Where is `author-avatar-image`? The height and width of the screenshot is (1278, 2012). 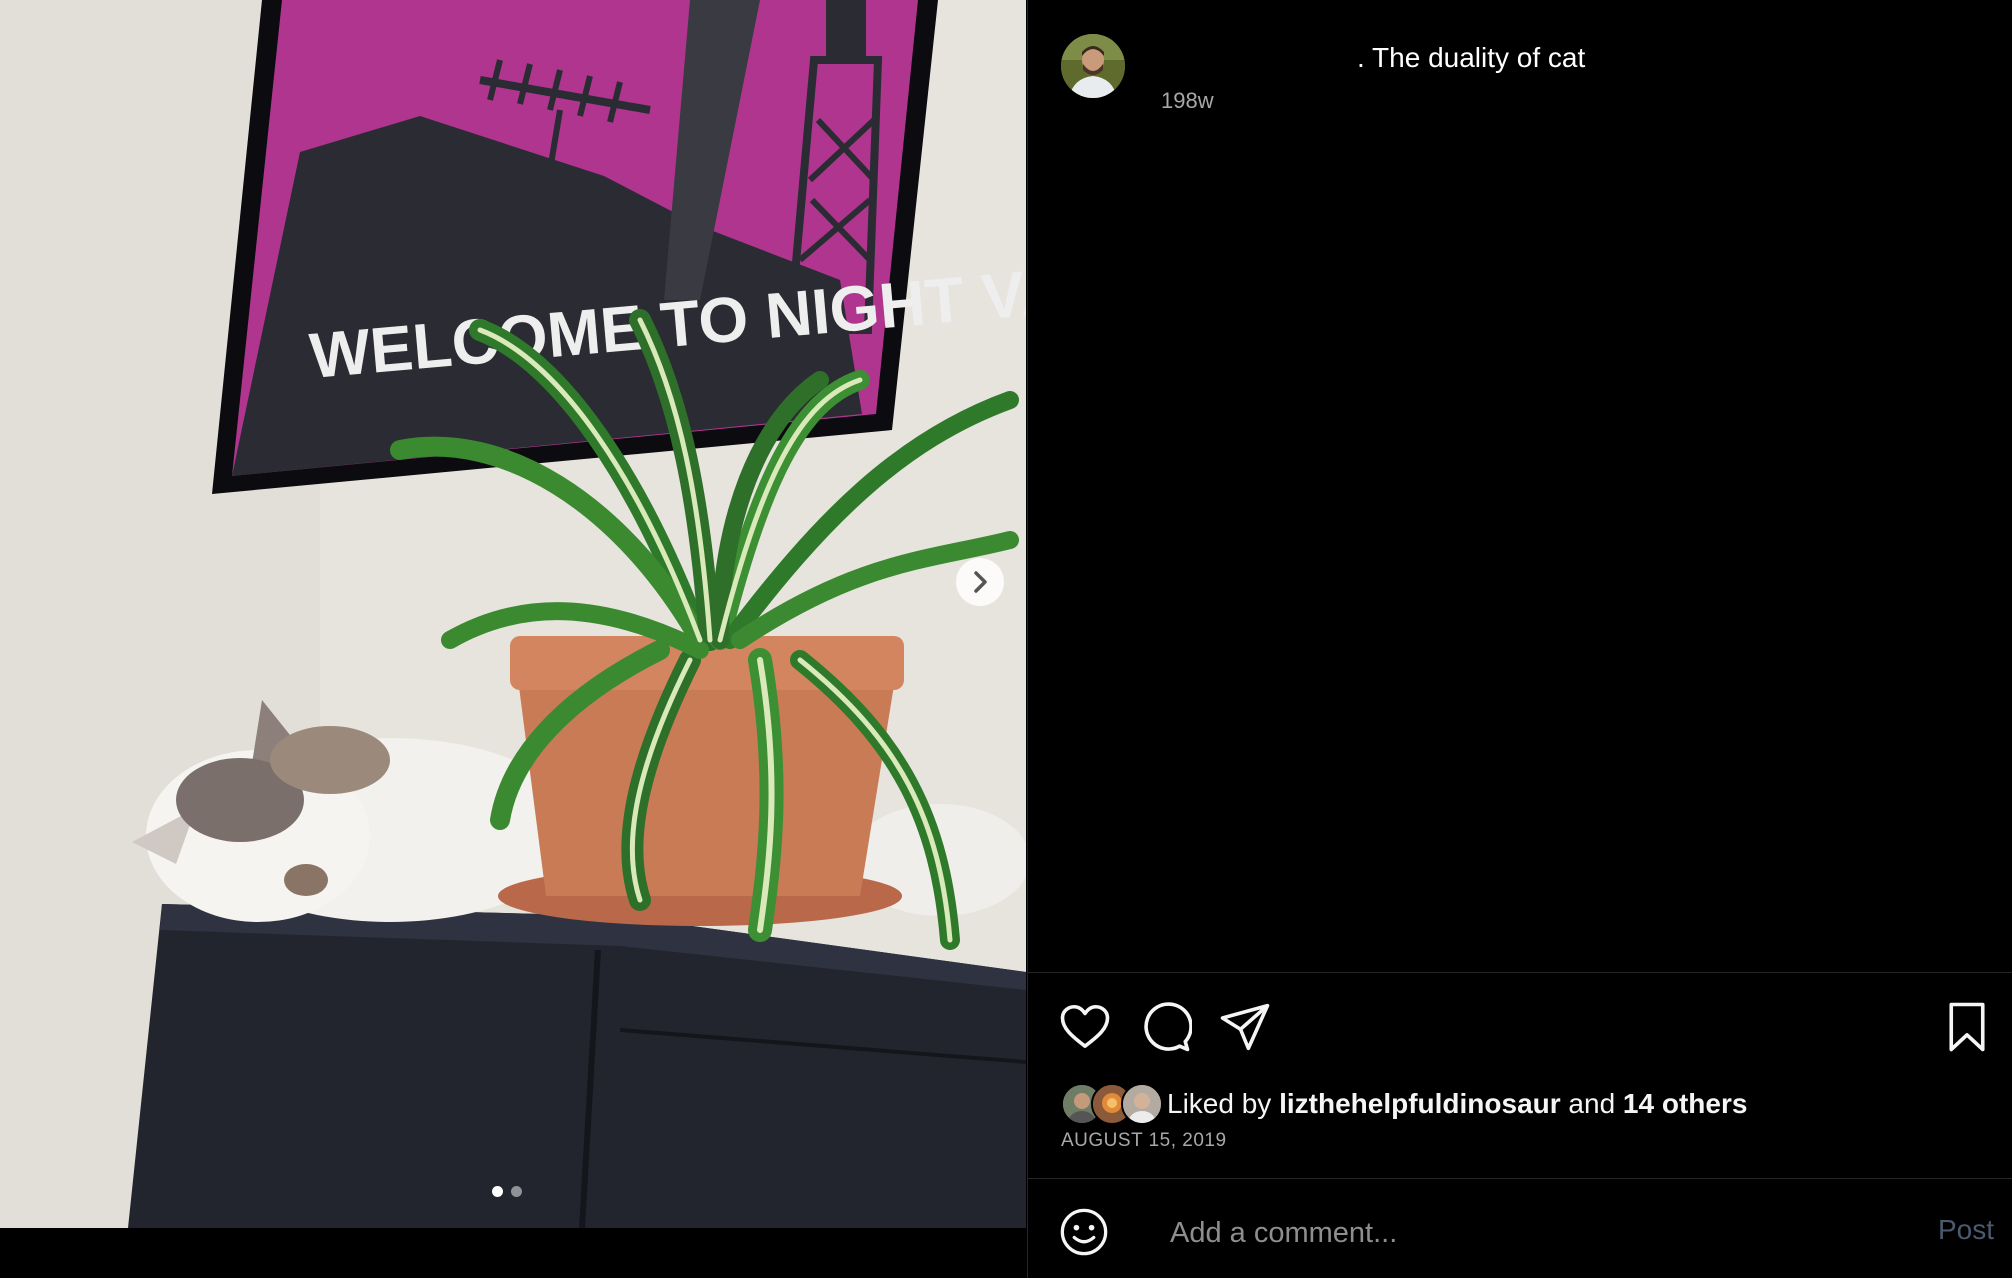
author-avatar-image is located at coordinates (1093, 66).